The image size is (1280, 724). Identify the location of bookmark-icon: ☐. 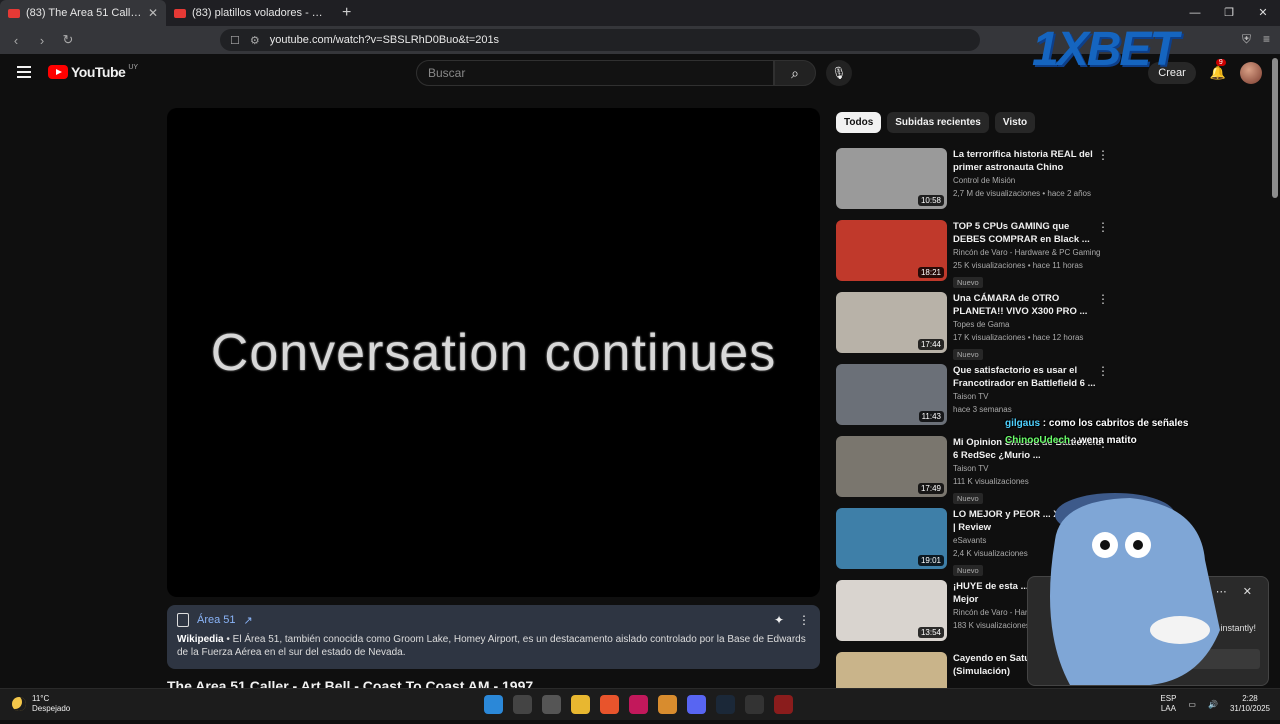
(235, 40).